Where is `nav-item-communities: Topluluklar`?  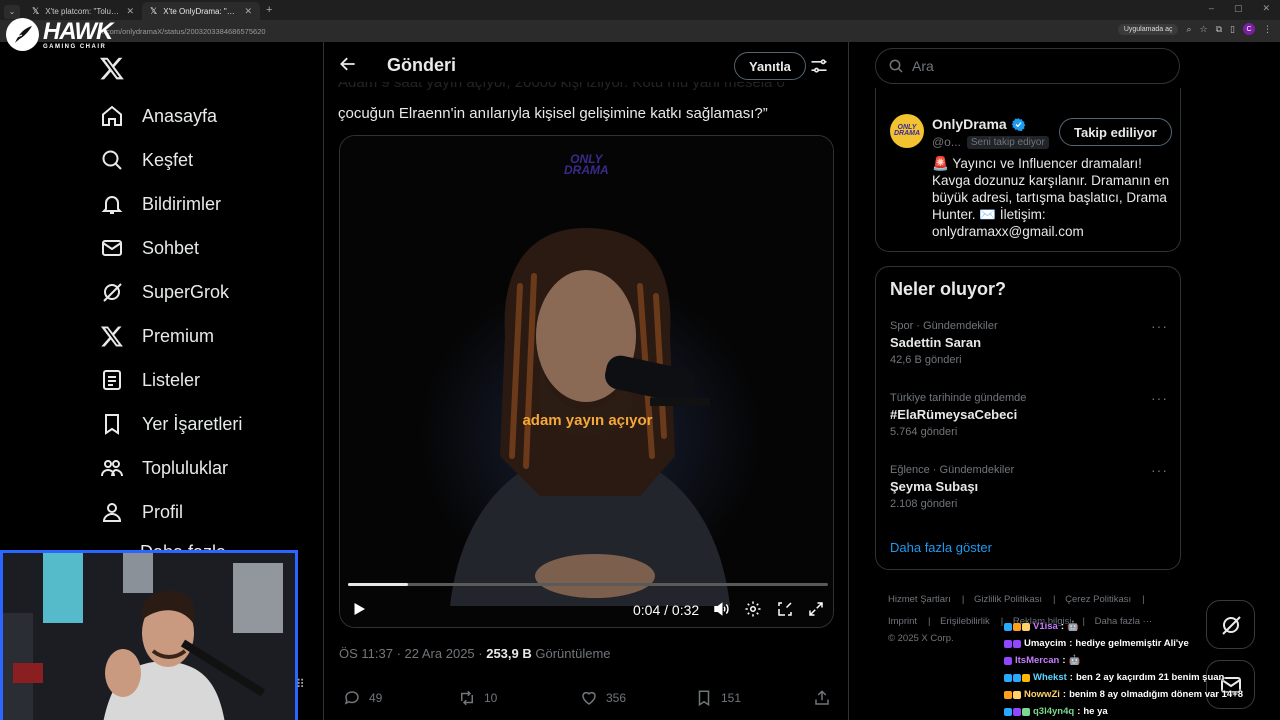
nav-item-communities: Topluluklar is located at coordinates (171, 468).